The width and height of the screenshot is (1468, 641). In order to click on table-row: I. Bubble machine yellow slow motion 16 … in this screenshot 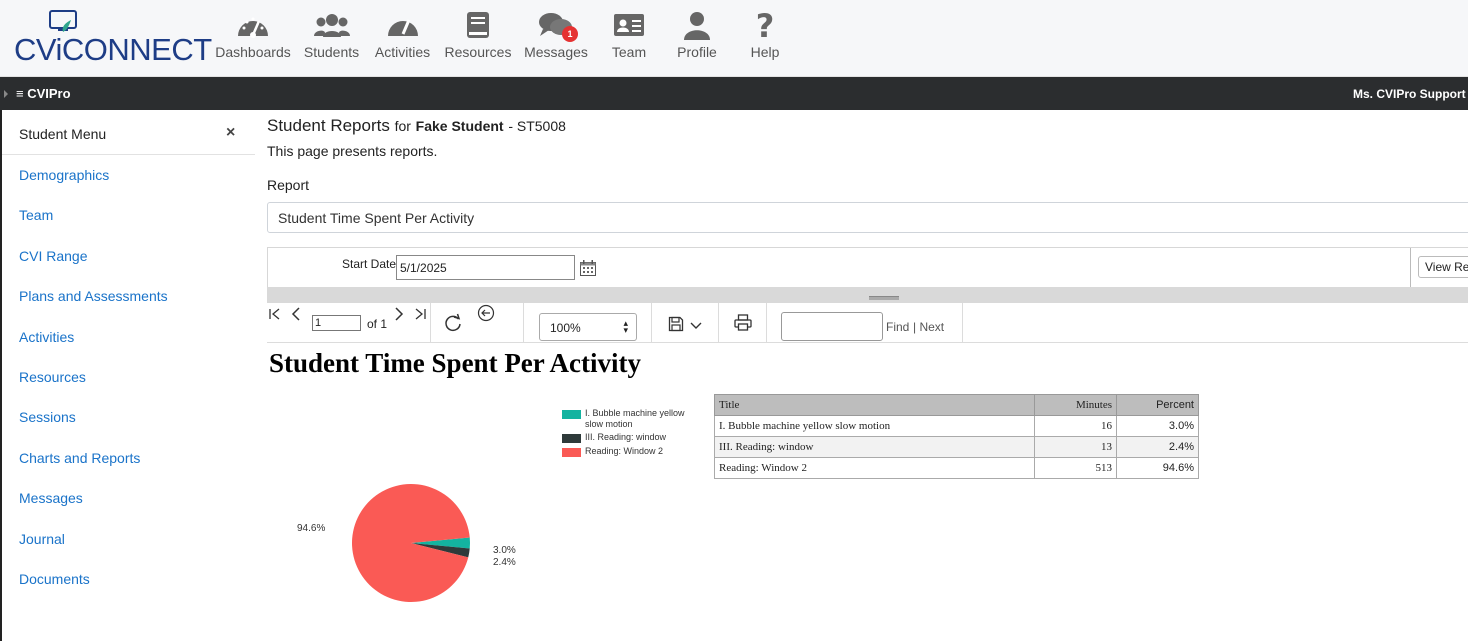, I will do `click(956, 426)`.